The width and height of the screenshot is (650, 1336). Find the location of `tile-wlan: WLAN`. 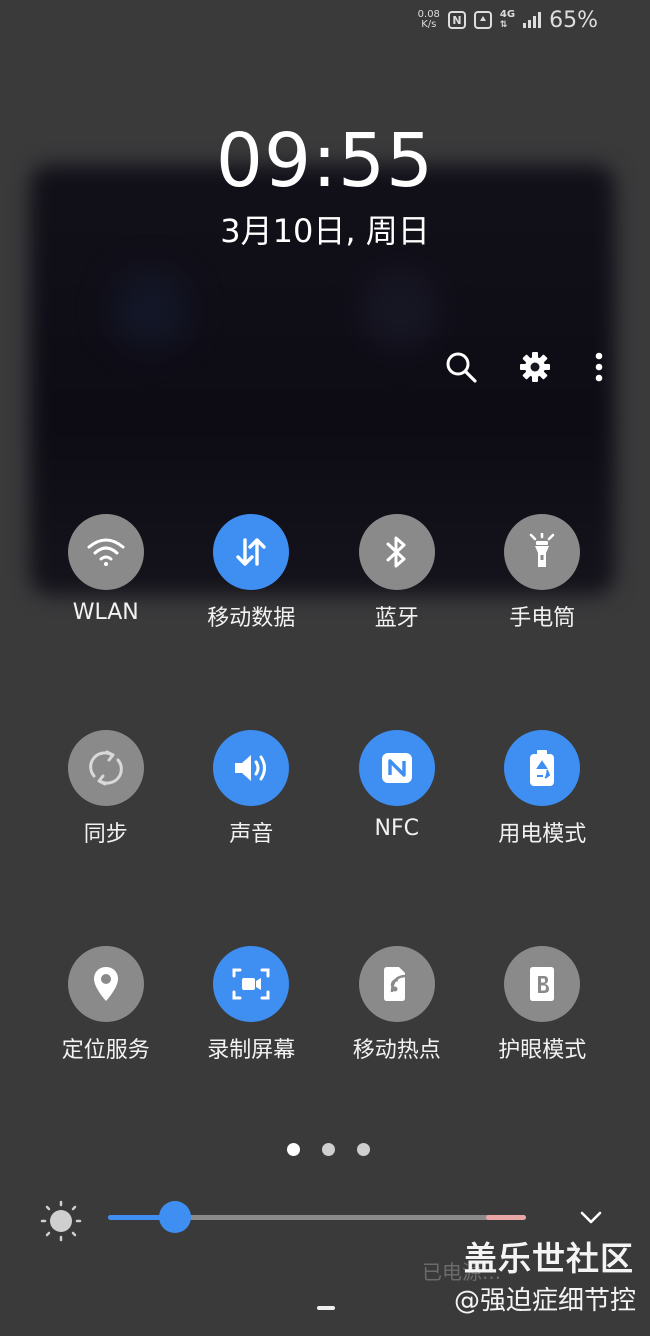

tile-wlan: WLAN is located at coordinates (106, 573).